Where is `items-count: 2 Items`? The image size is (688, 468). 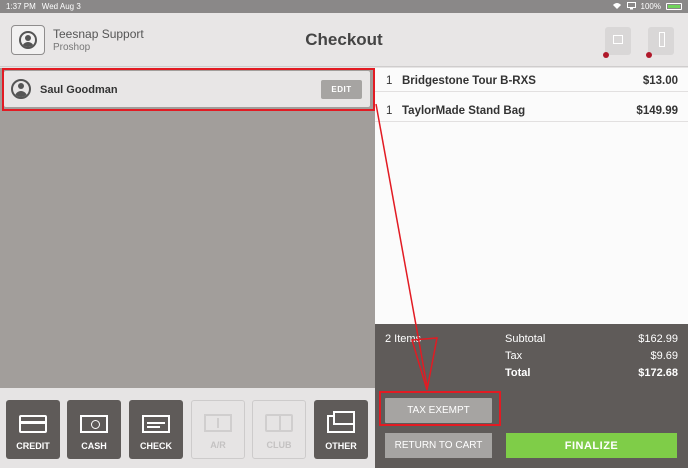
items-count: 2 Items is located at coordinates (403, 339).